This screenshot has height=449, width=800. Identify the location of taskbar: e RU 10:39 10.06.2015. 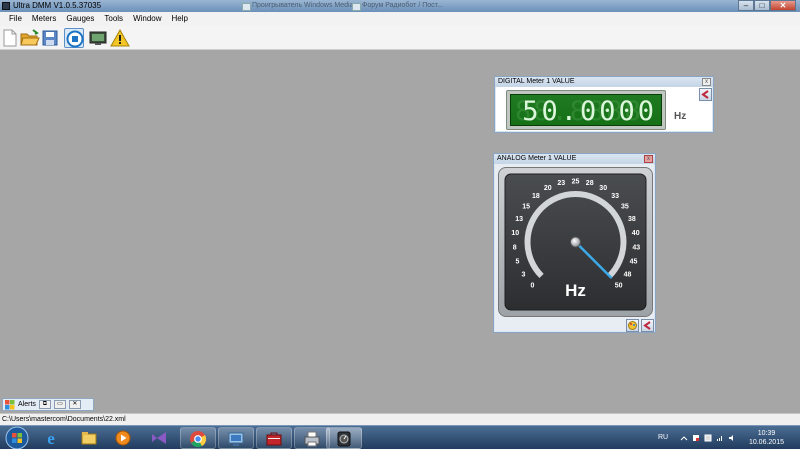
(400, 437).